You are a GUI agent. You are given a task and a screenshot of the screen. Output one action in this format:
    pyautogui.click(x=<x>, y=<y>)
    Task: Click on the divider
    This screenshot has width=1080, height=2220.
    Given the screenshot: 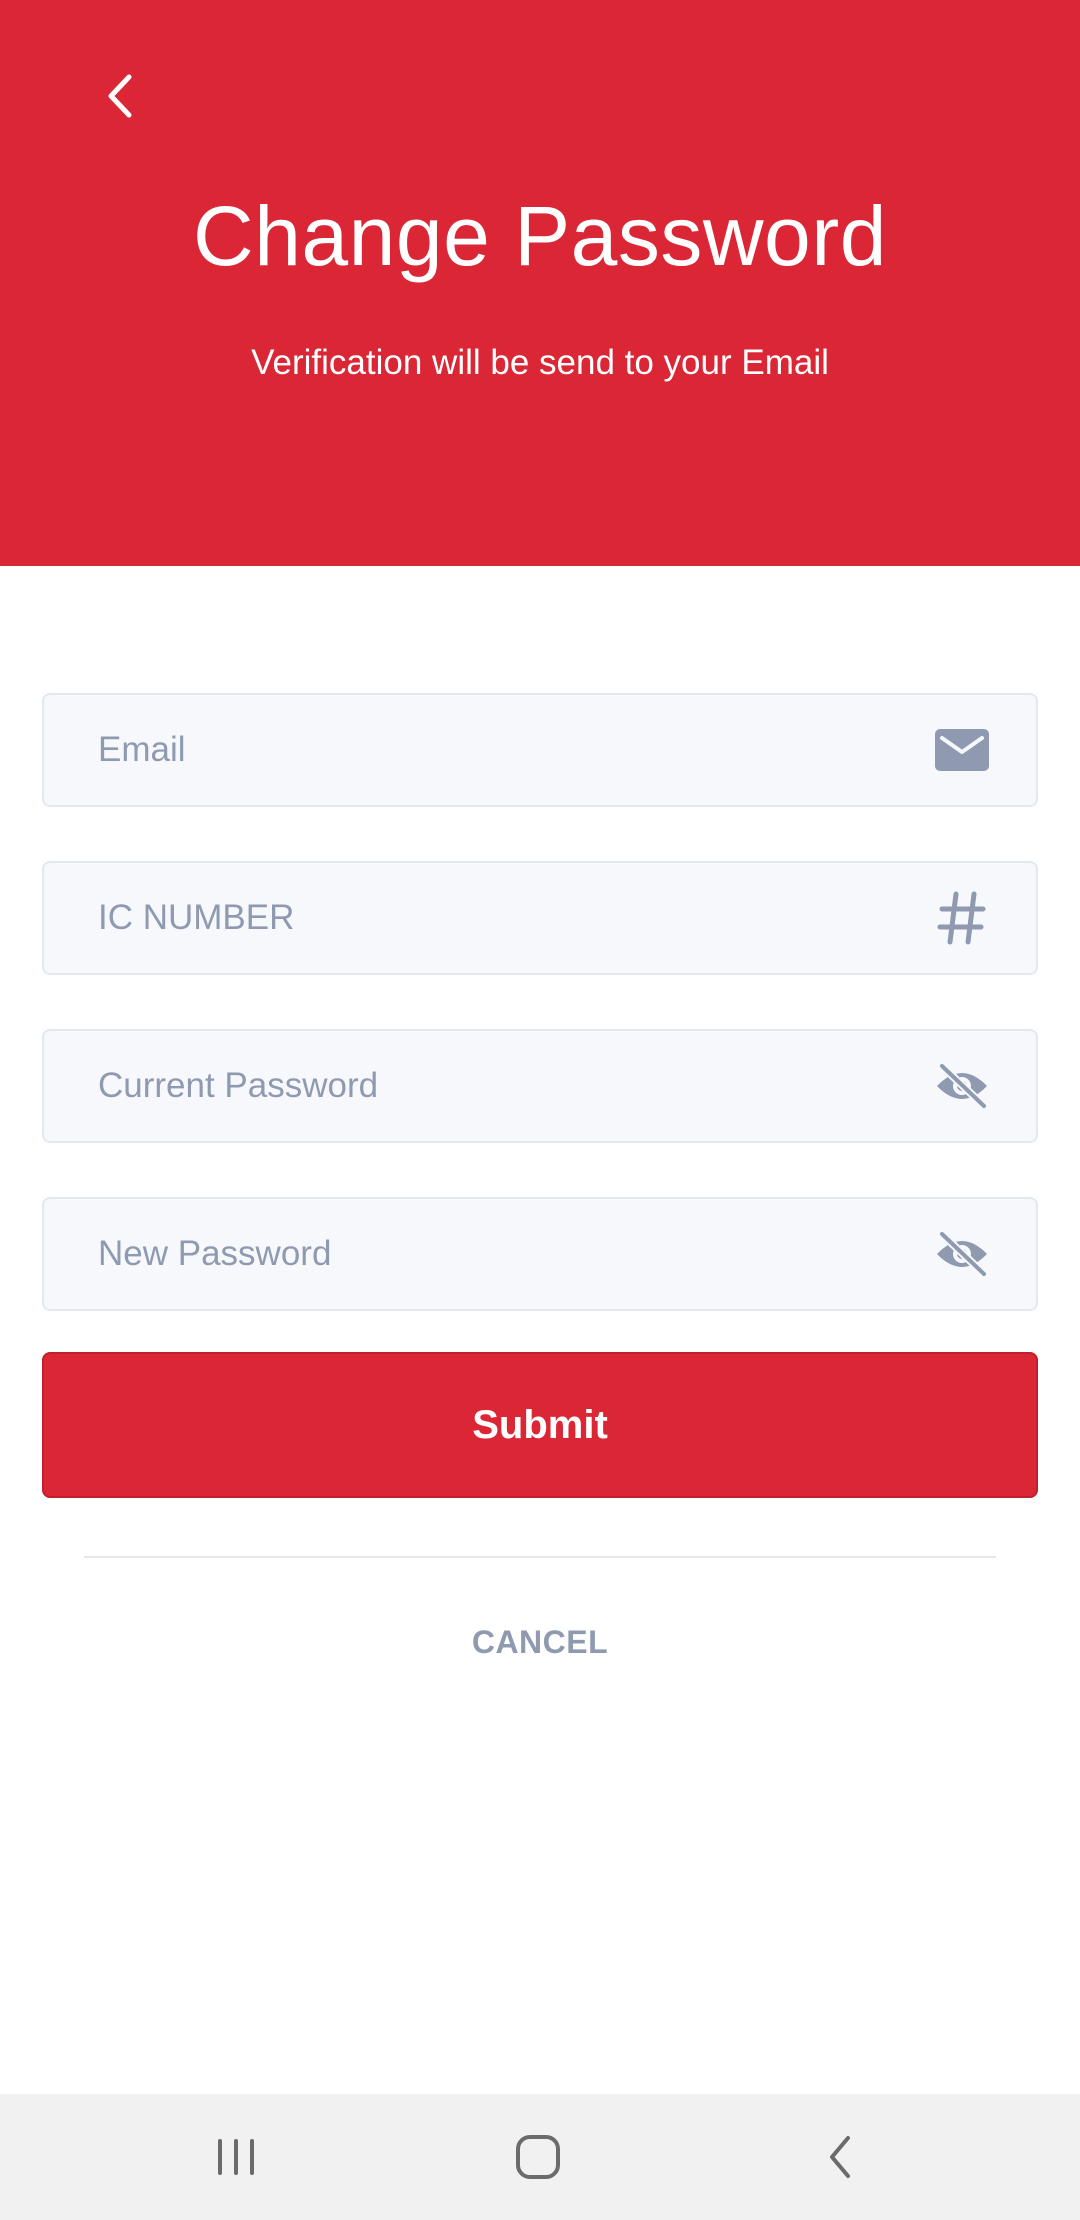 What is the action you would take?
    pyautogui.click(x=540, y=1557)
    